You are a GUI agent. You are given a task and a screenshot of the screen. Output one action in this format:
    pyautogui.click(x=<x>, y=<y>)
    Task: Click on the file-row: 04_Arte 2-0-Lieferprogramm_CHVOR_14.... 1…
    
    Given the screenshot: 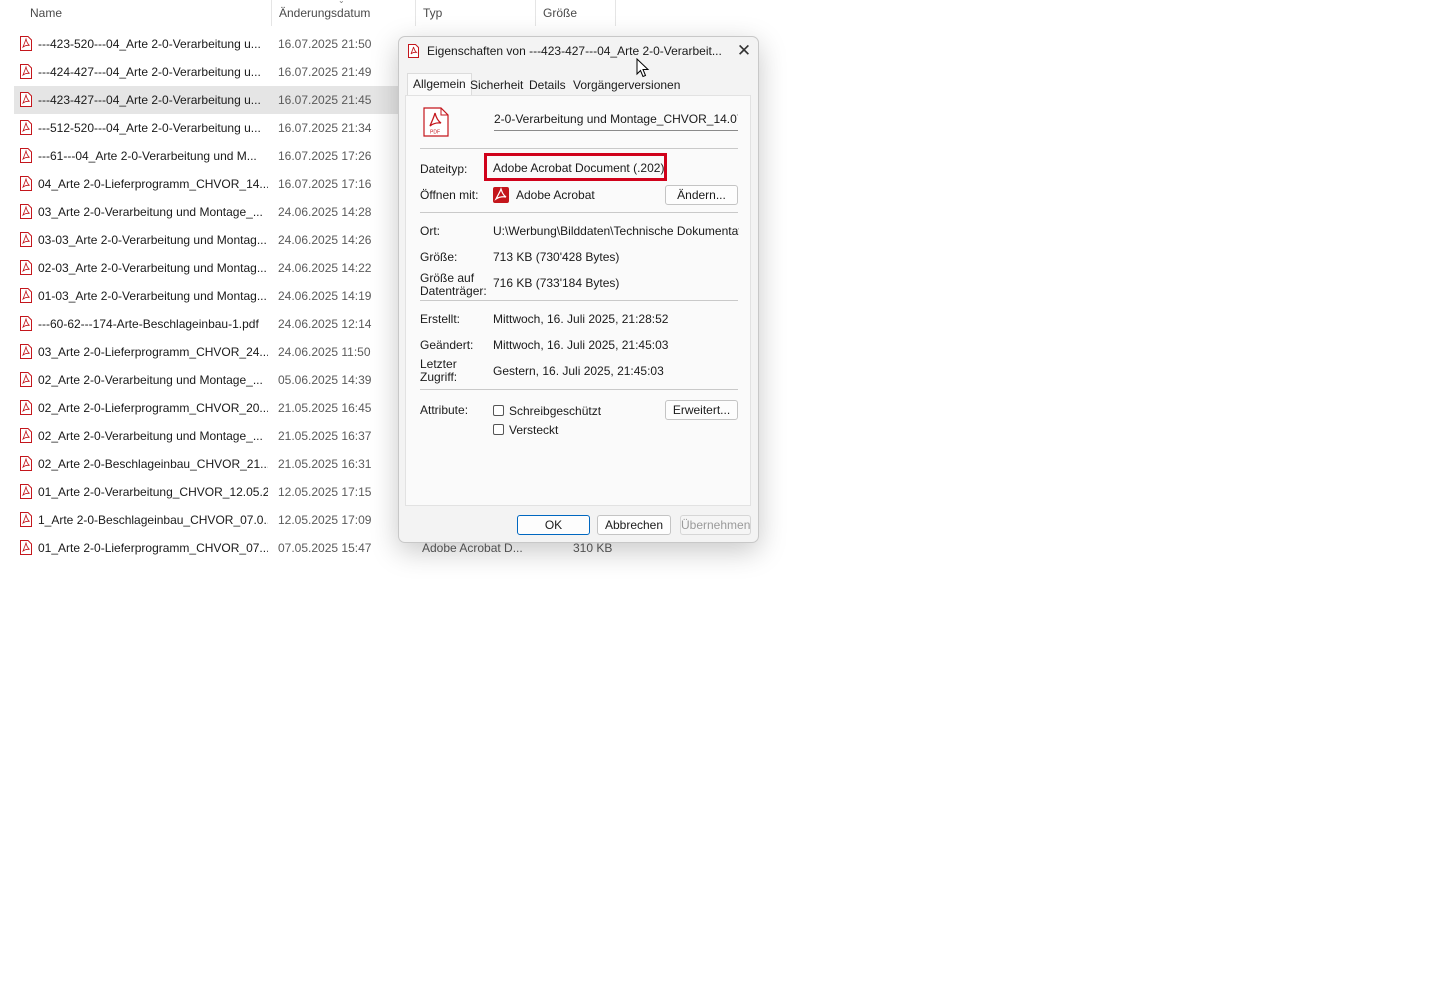 What is the action you would take?
    pyautogui.click(x=206, y=184)
    